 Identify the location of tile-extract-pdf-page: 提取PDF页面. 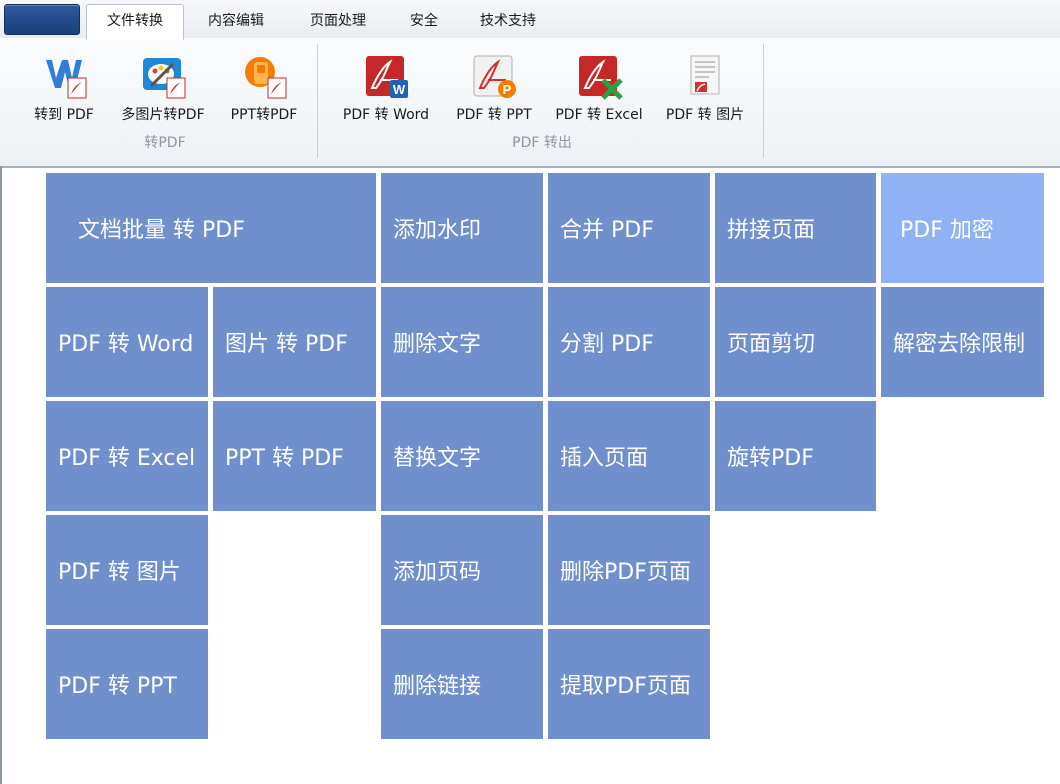
(629, 684).